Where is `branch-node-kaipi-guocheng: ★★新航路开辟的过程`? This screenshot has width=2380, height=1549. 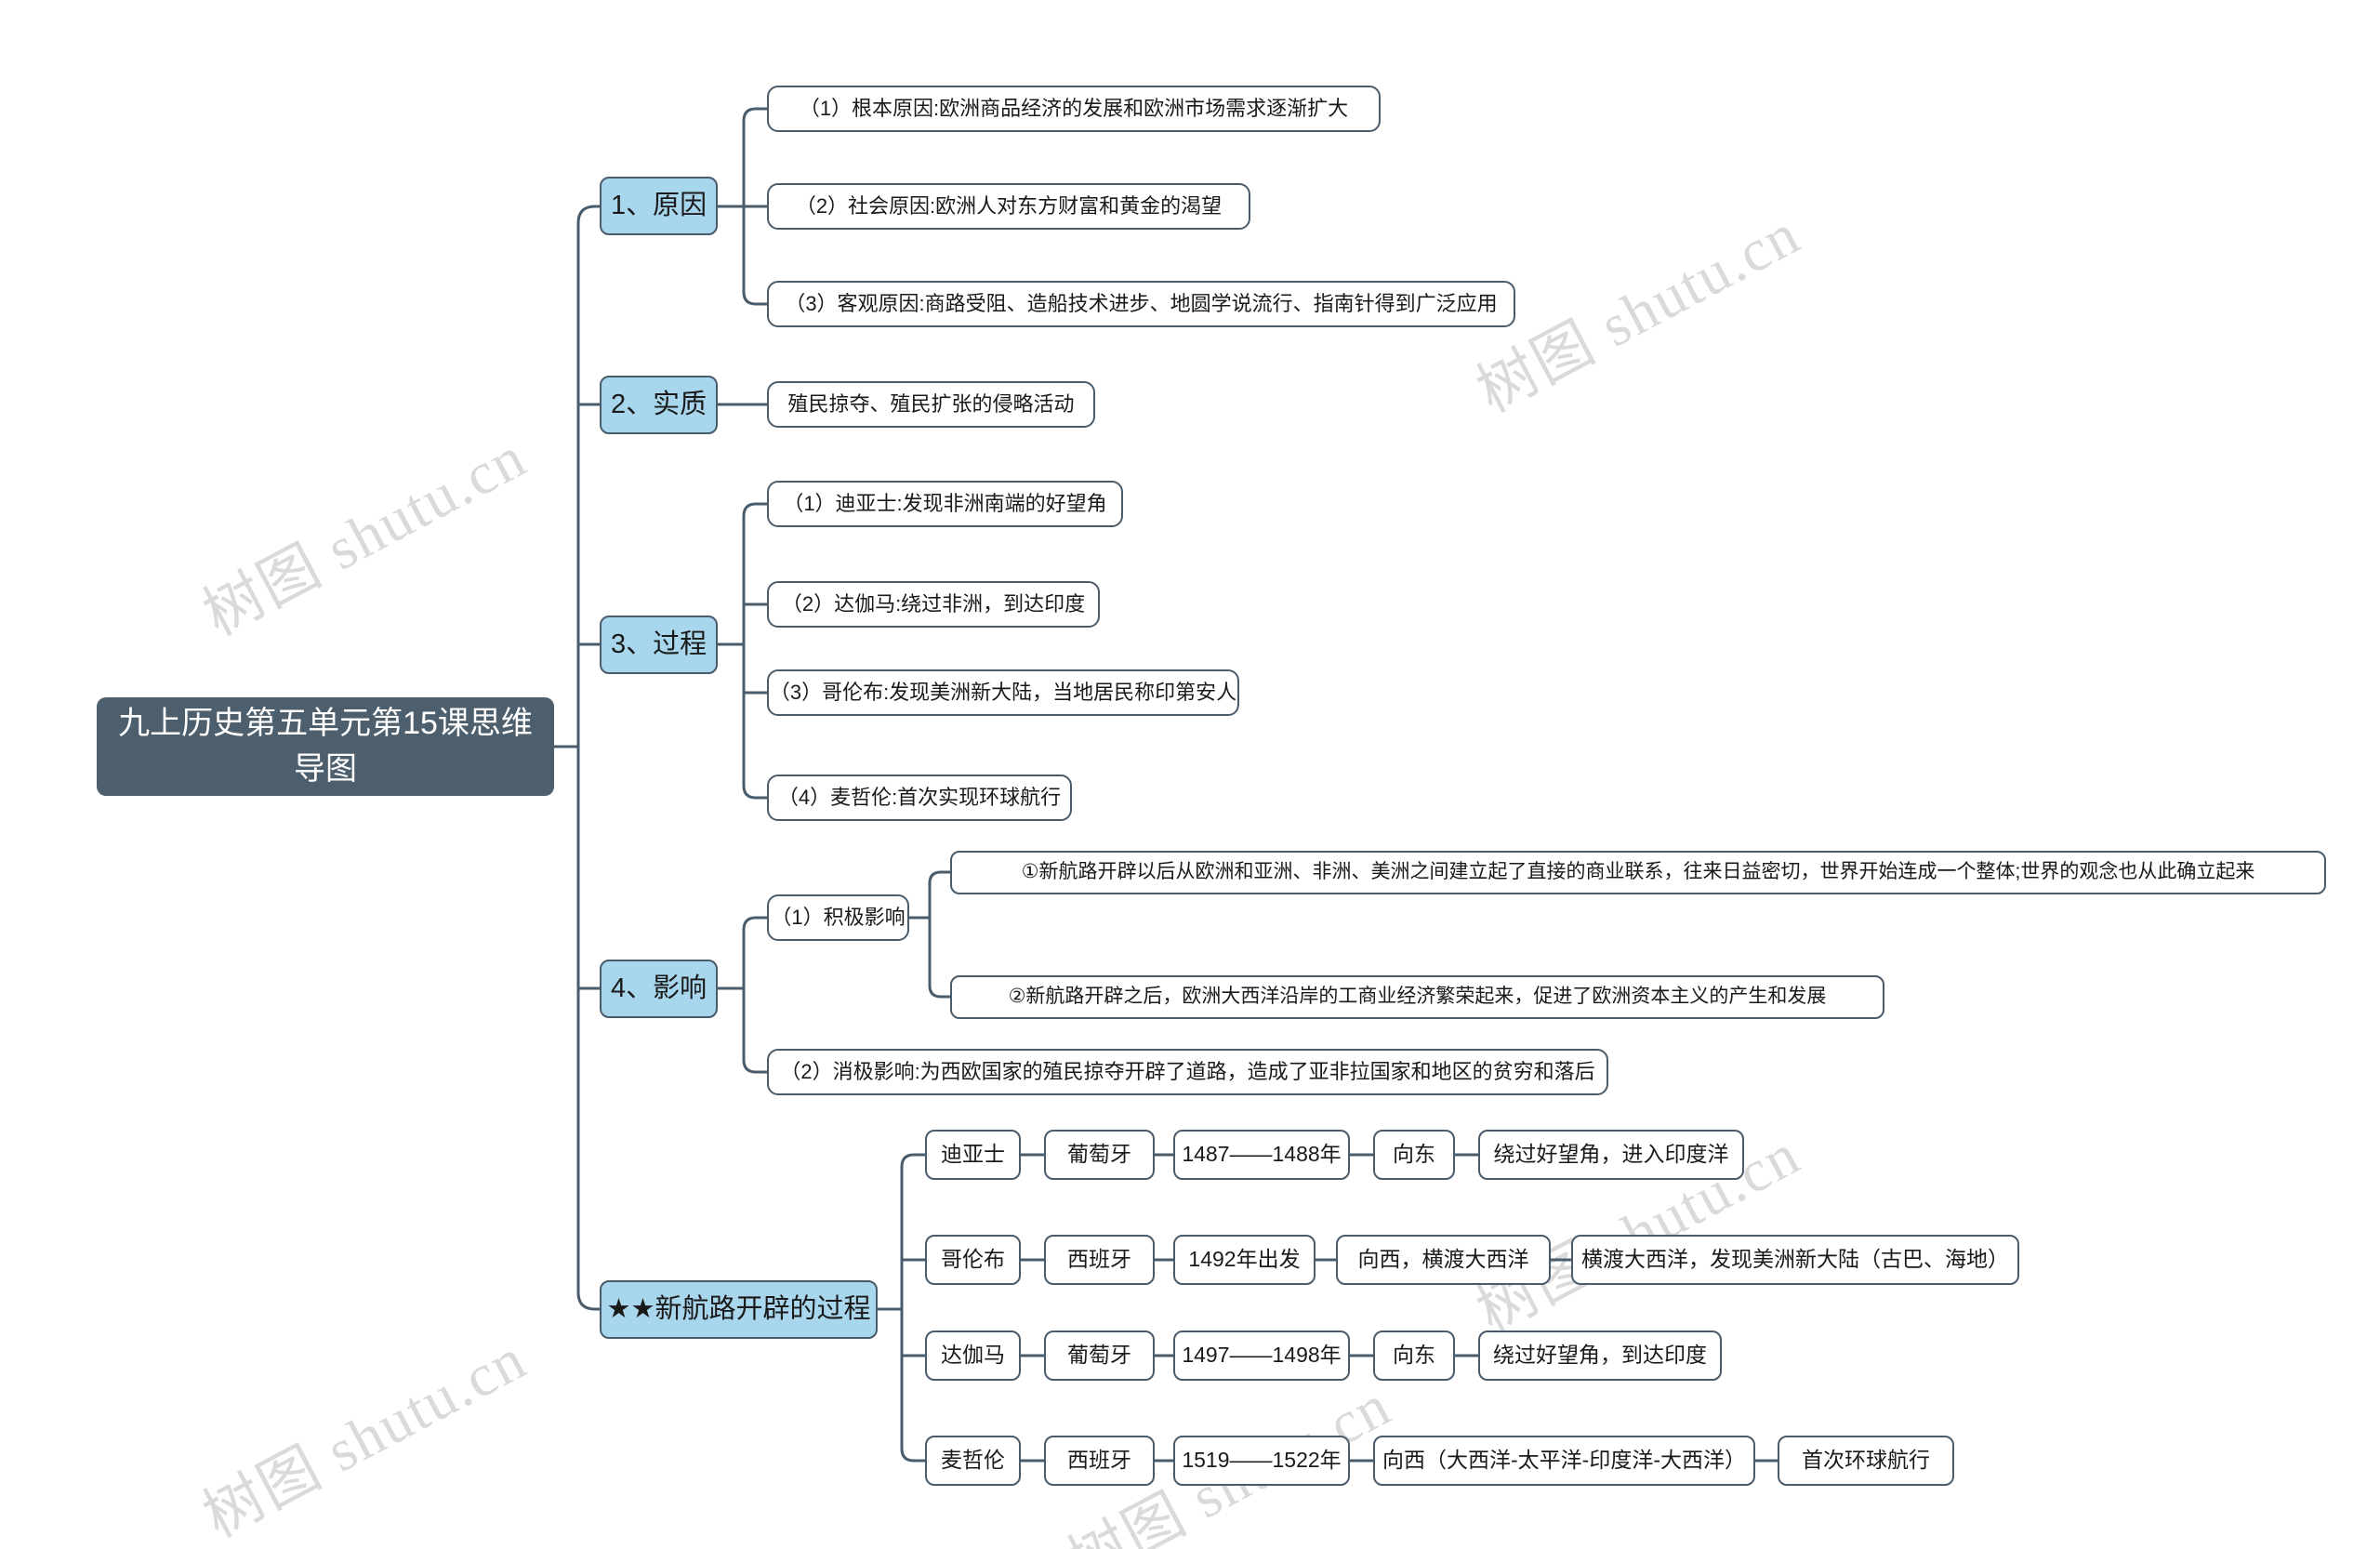 branch-node-kaipi-guocheng: ★★新航路开辟的过程 is located at coordinates (739, 1309).